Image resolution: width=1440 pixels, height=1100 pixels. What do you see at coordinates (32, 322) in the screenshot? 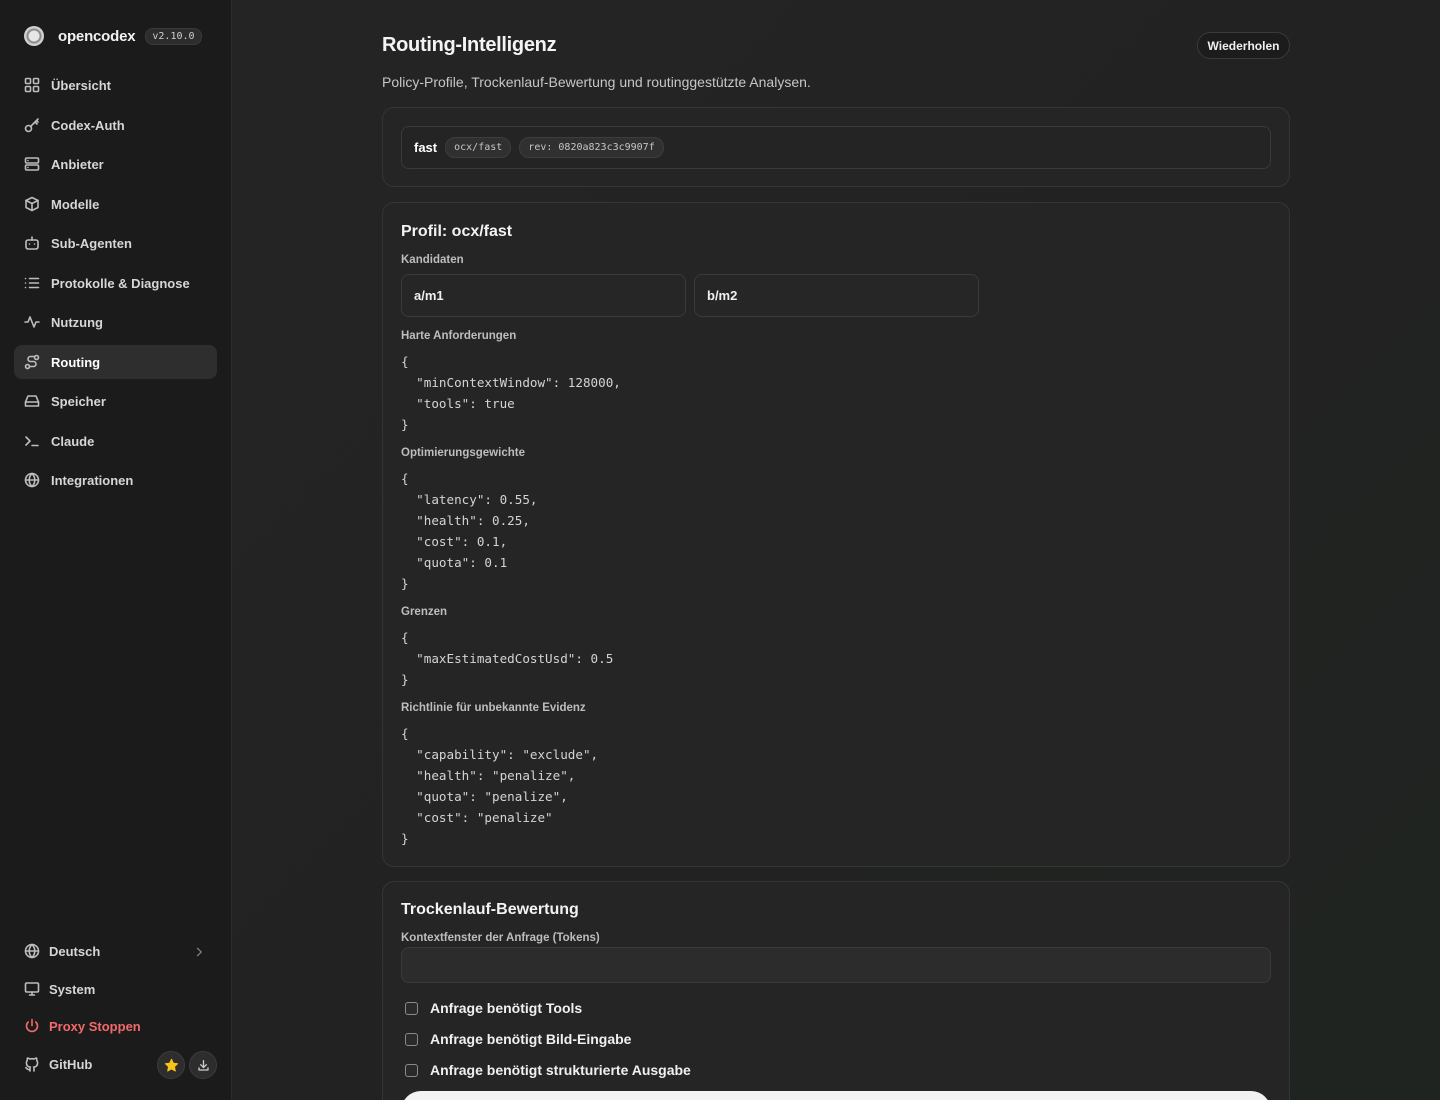
I see `activity-icon` at bounding box center [32, 322].